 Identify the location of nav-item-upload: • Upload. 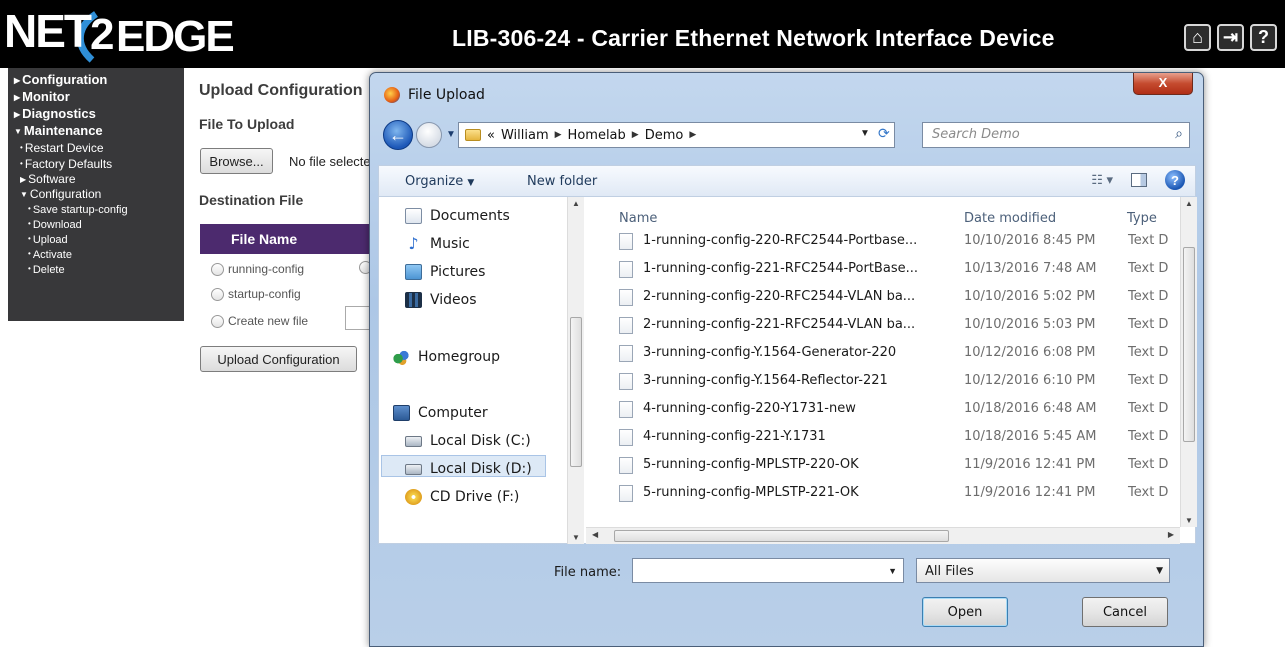
(99, 239).